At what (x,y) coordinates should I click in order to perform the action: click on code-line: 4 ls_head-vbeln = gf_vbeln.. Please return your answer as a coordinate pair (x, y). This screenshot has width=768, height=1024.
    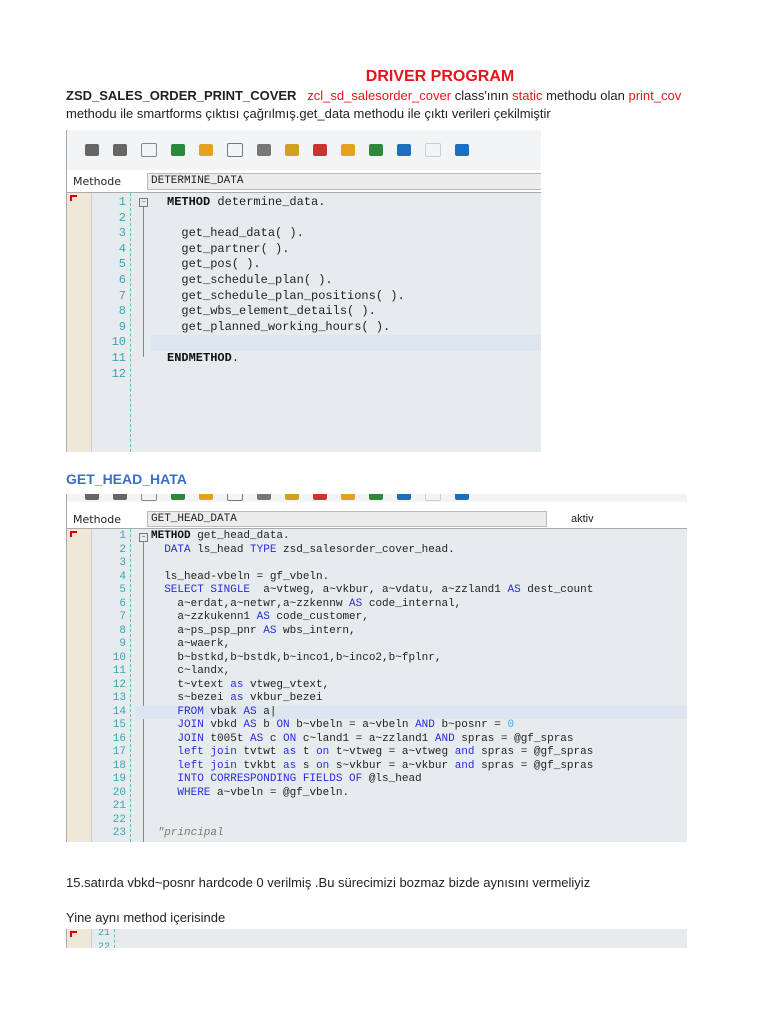
    Looking at the image, I should click on (377, 578).